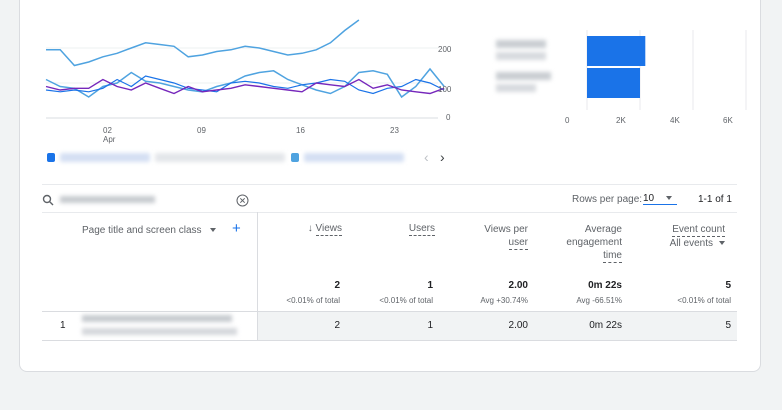  What do you see at coordinates (603, 229) in the screenshot?
I see `col-aet-line1: Average` at bounding box center [603, 229].